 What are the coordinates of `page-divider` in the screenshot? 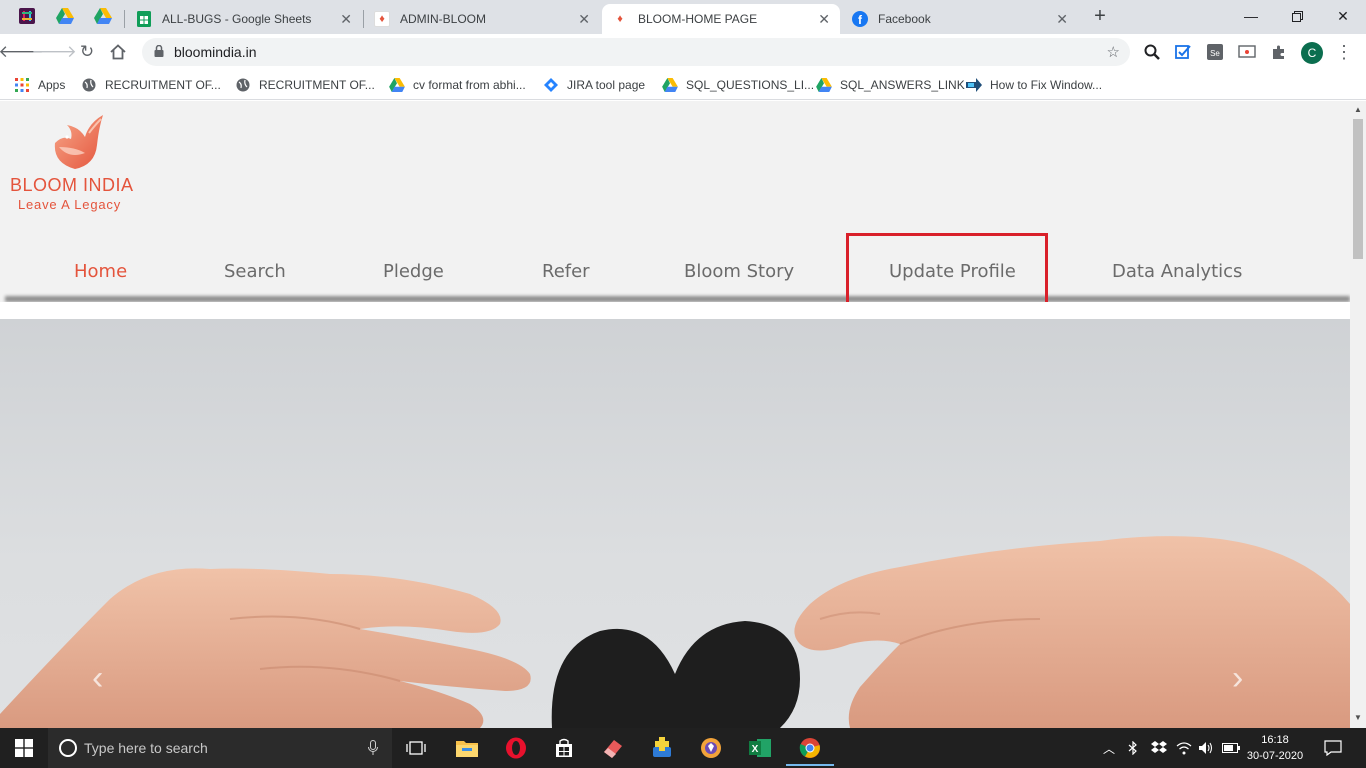 It's located at (675, 310).